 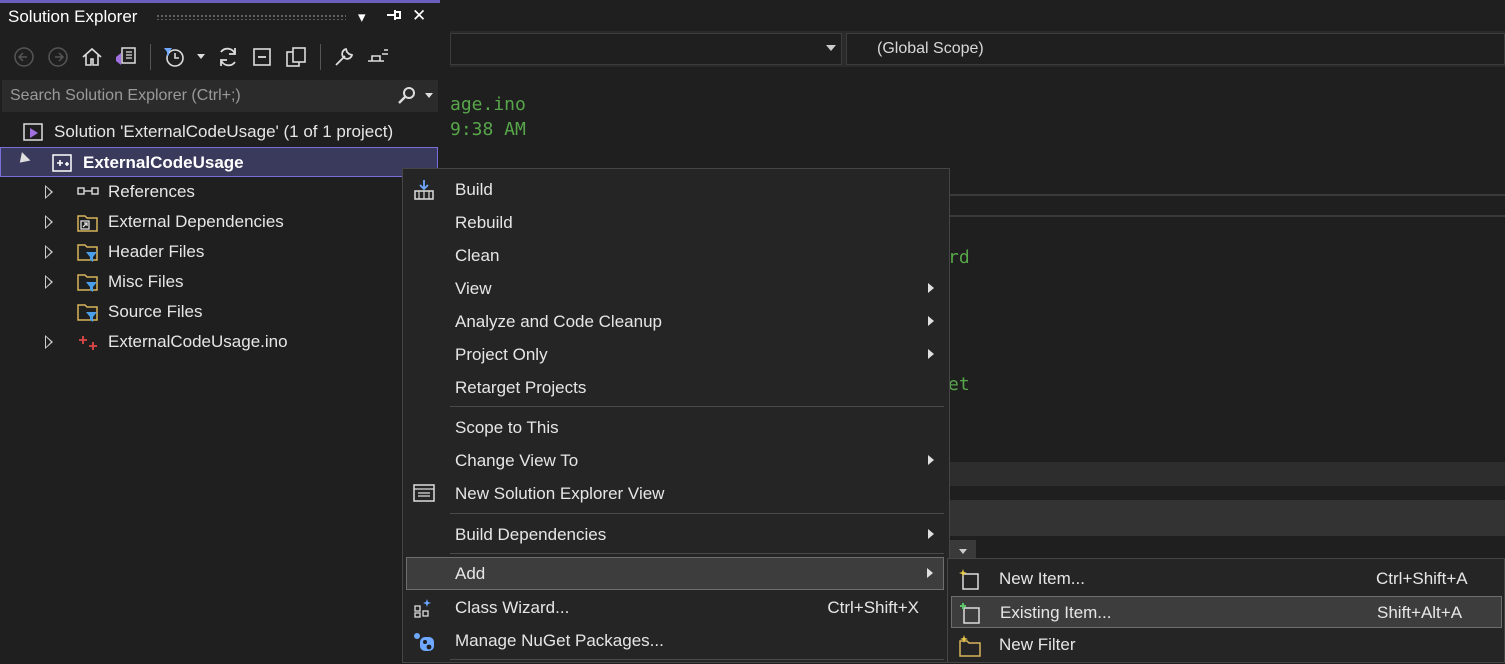 I want to click on pin-icon, so click(x=394, y=17).